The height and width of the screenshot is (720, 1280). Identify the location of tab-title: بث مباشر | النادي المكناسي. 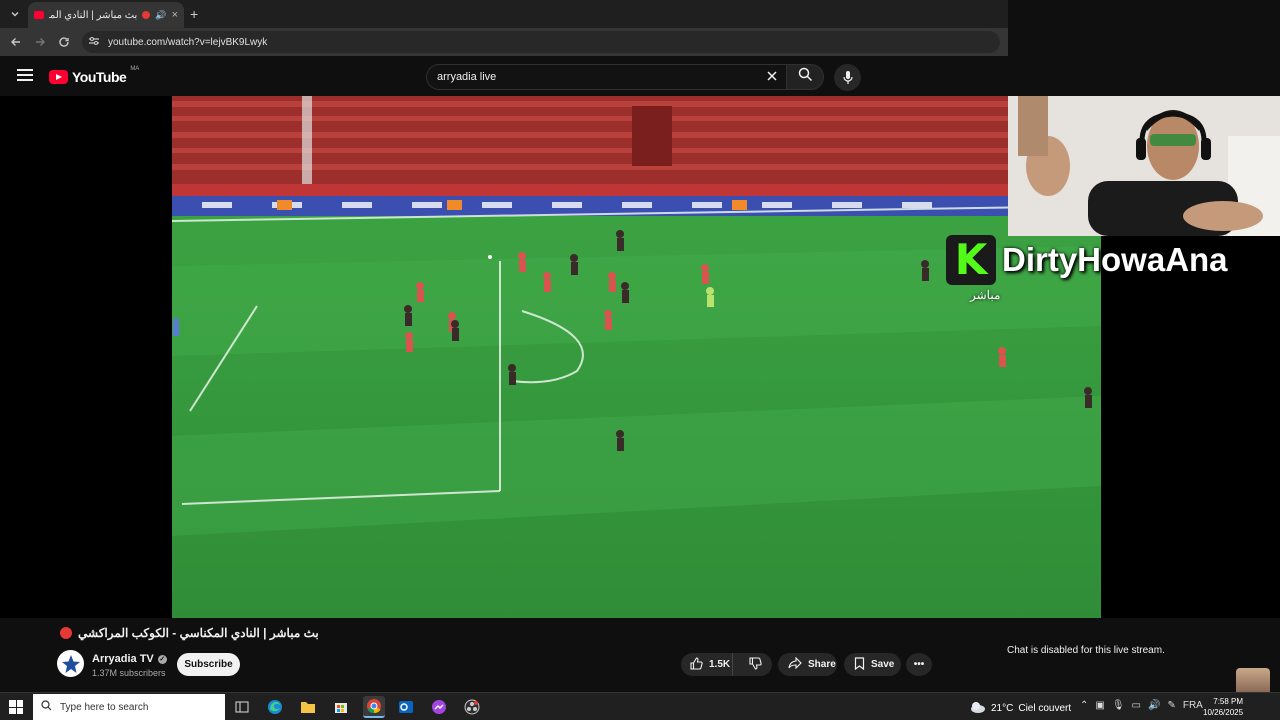
(93, 15).